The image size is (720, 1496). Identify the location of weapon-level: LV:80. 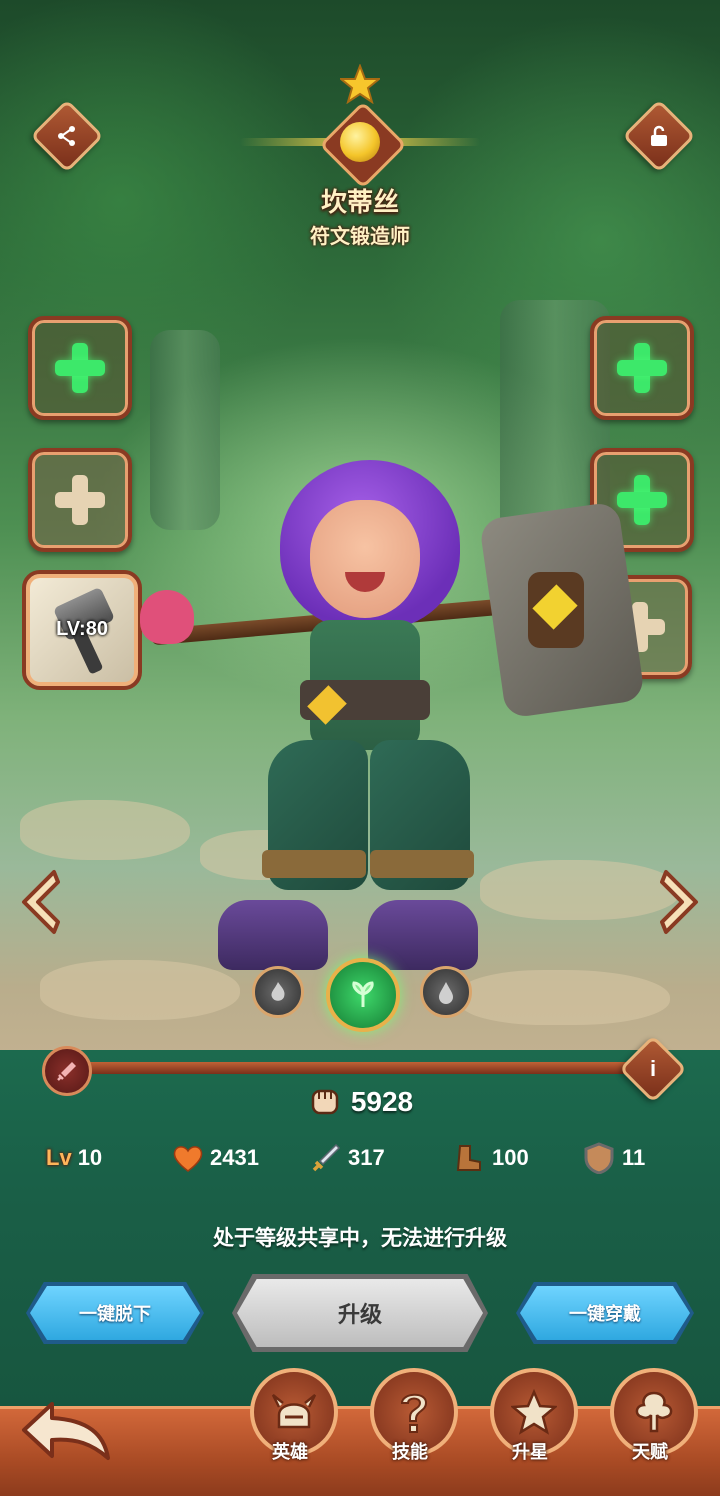
(82, 629).